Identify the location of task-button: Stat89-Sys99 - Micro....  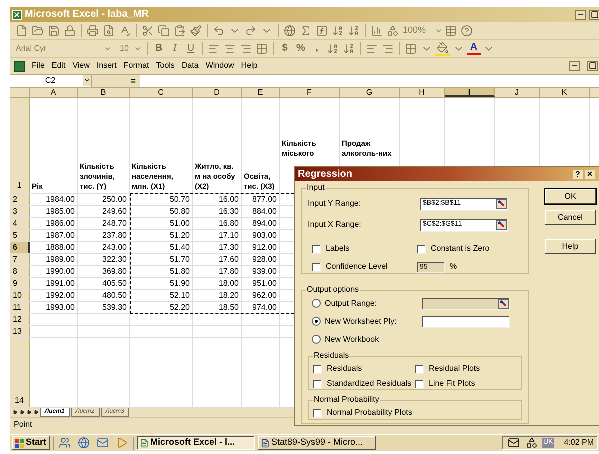
(317, 443).